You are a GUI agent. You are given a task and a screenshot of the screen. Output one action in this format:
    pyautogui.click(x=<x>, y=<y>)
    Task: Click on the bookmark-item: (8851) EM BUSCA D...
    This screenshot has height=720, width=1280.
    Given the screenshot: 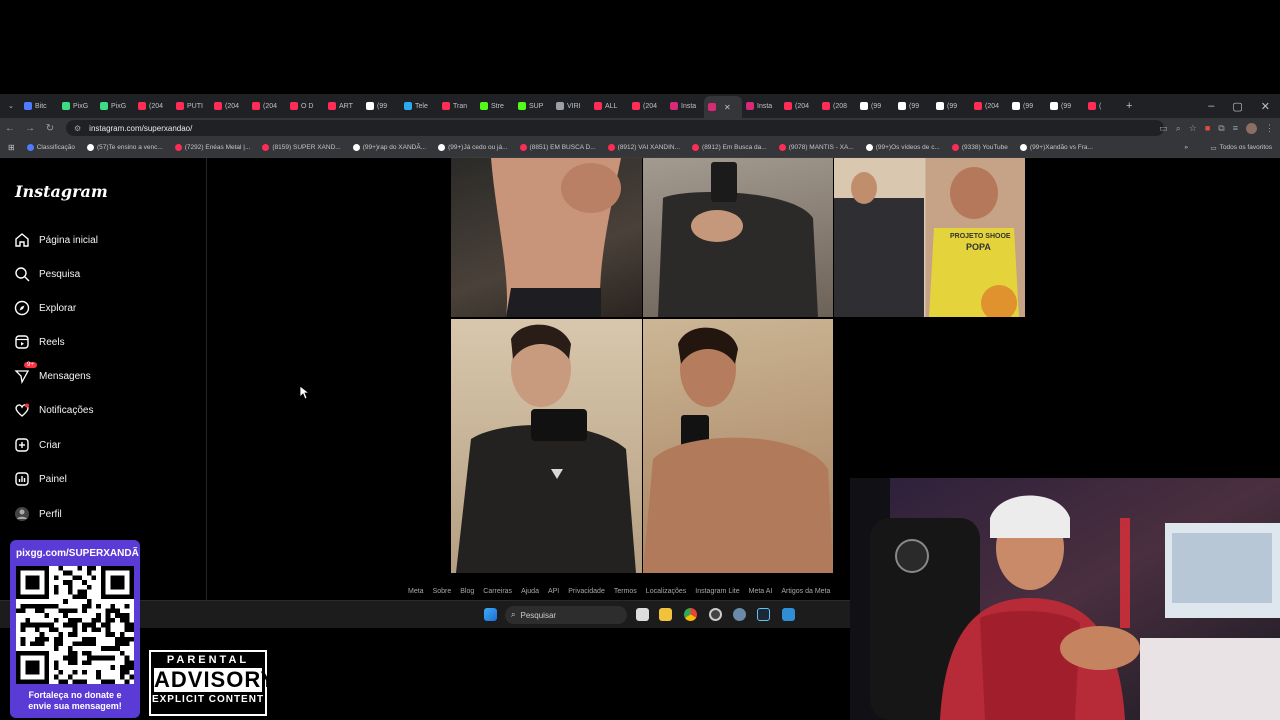 What is the action you would take?
    pyautogui.click(x=557, y=147)
    